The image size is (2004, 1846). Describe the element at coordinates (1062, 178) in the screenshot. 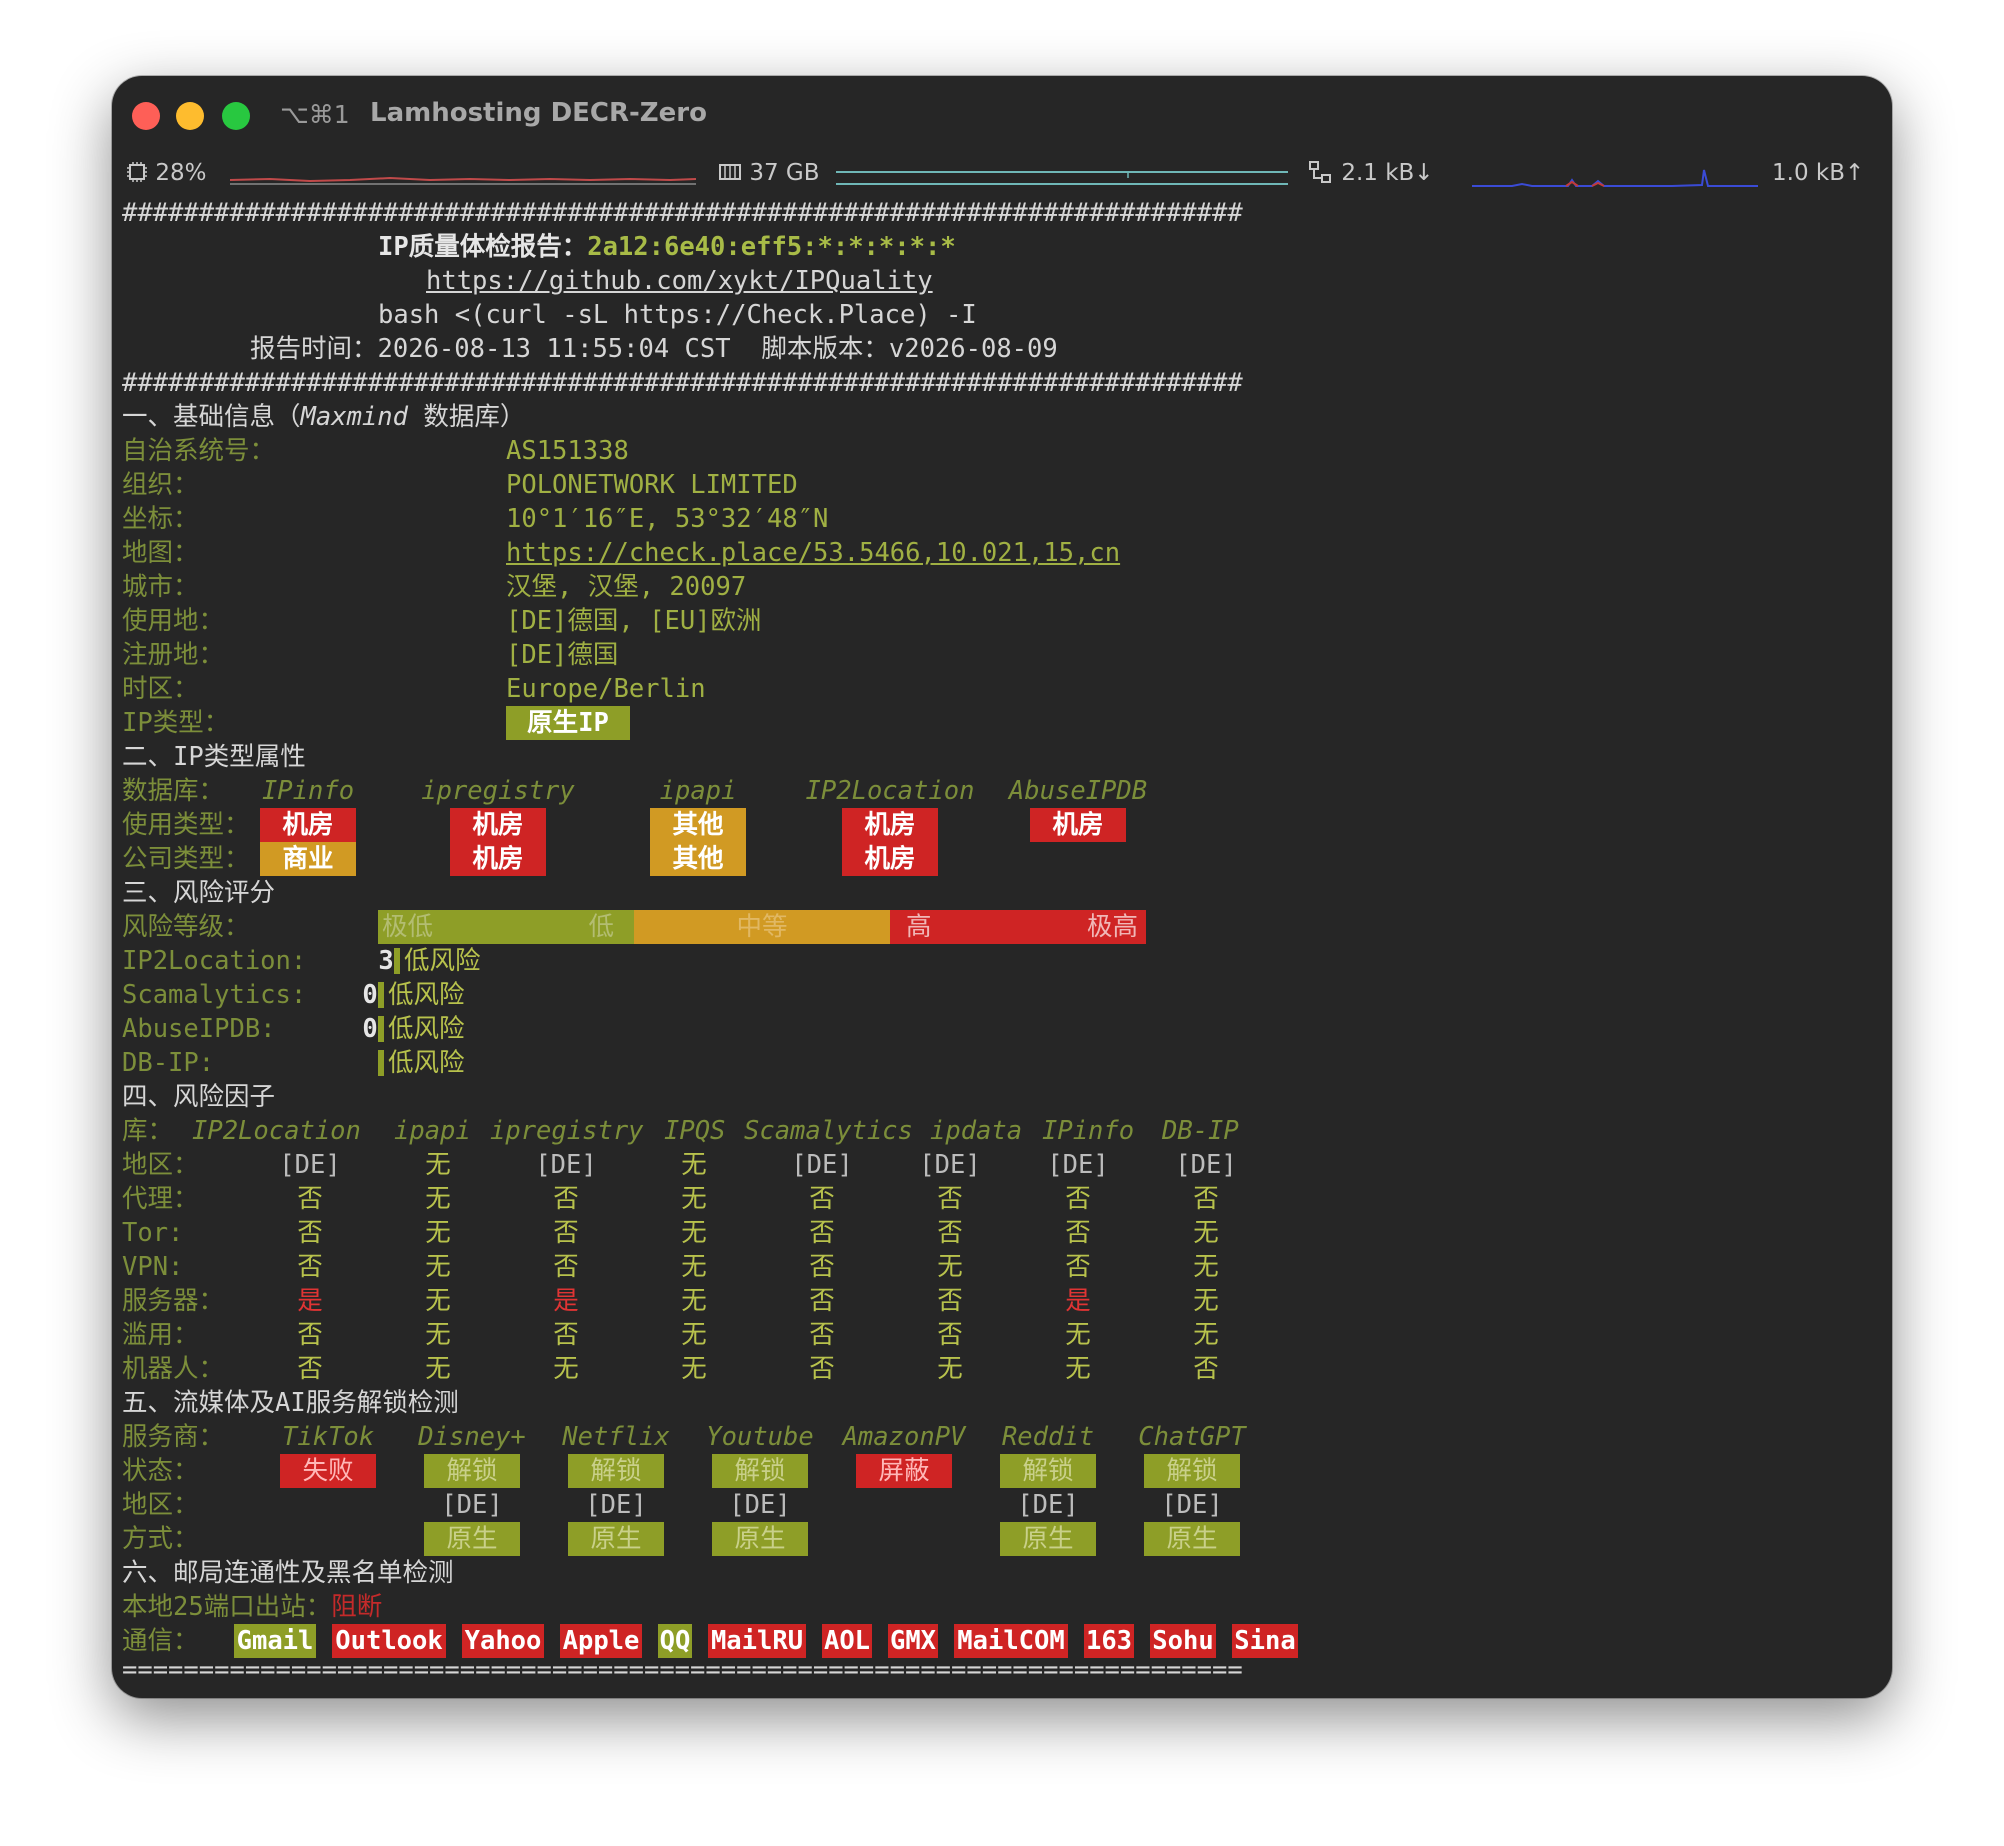

I see `memory-graph` at that location.